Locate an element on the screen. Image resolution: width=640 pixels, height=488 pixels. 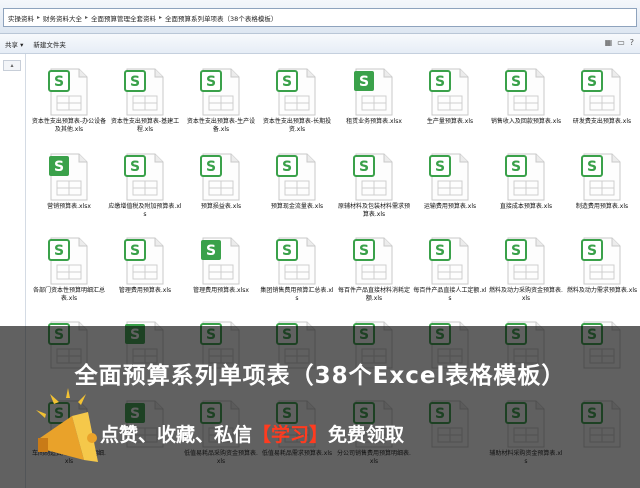
file-name: 应缴增值税及附加预算表.xls is located at coordinates (145, 210).